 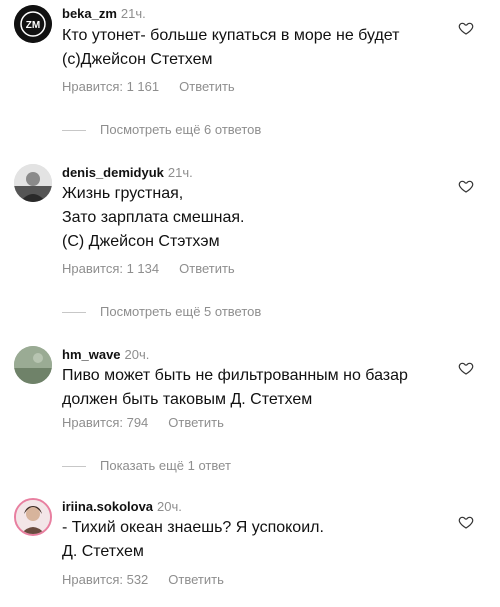 I want to click on view-more-replies: Посмотреть ещё 6 ответов, so click(x=161, y=129).